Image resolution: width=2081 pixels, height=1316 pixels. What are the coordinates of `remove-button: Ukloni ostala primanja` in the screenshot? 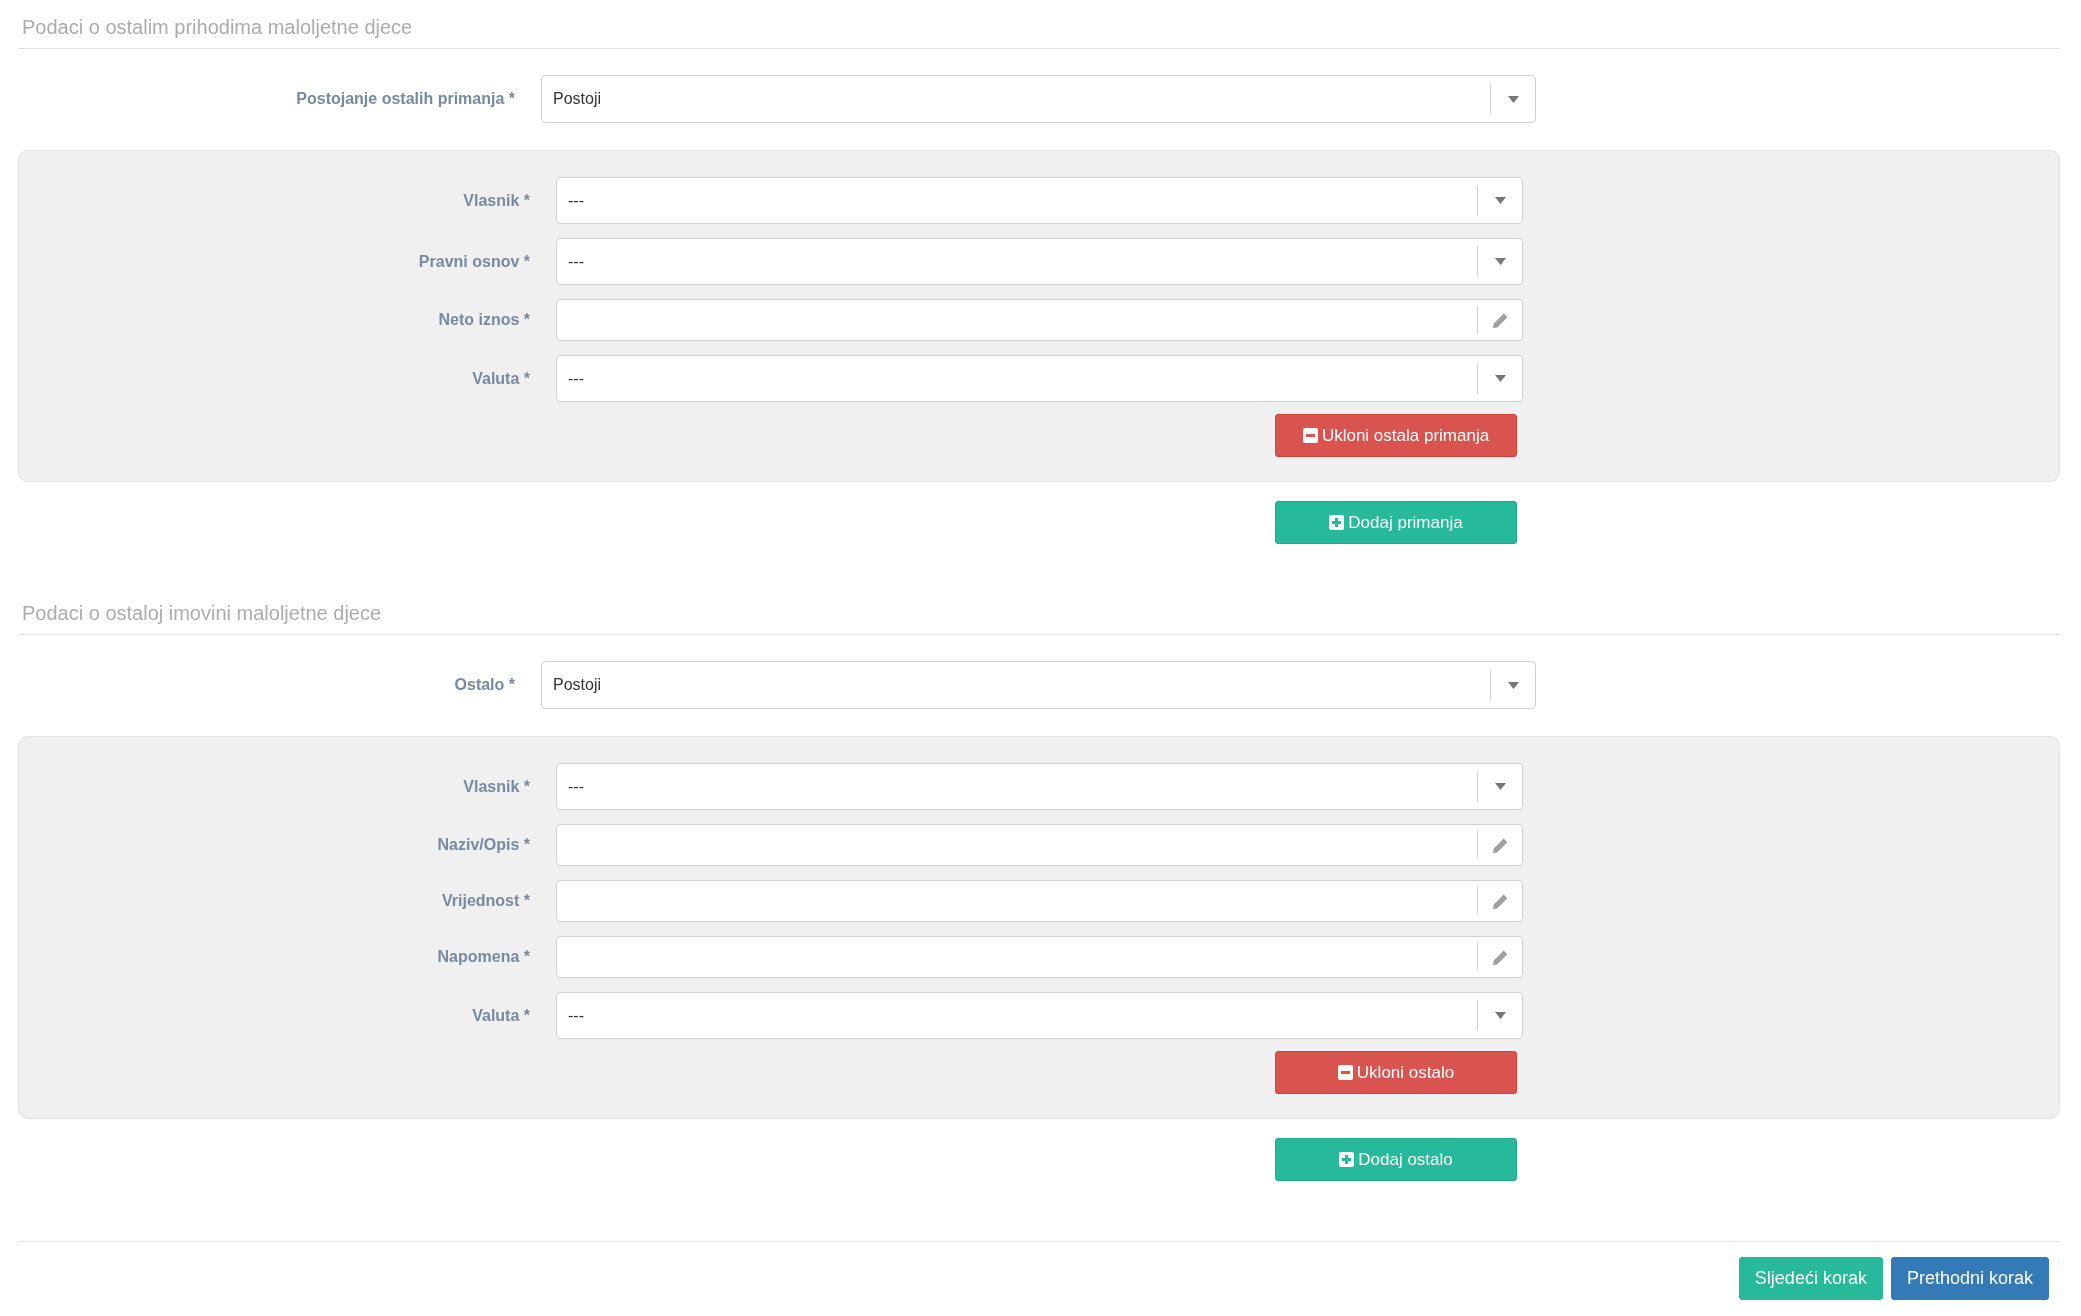 It's located at (1396, 435).